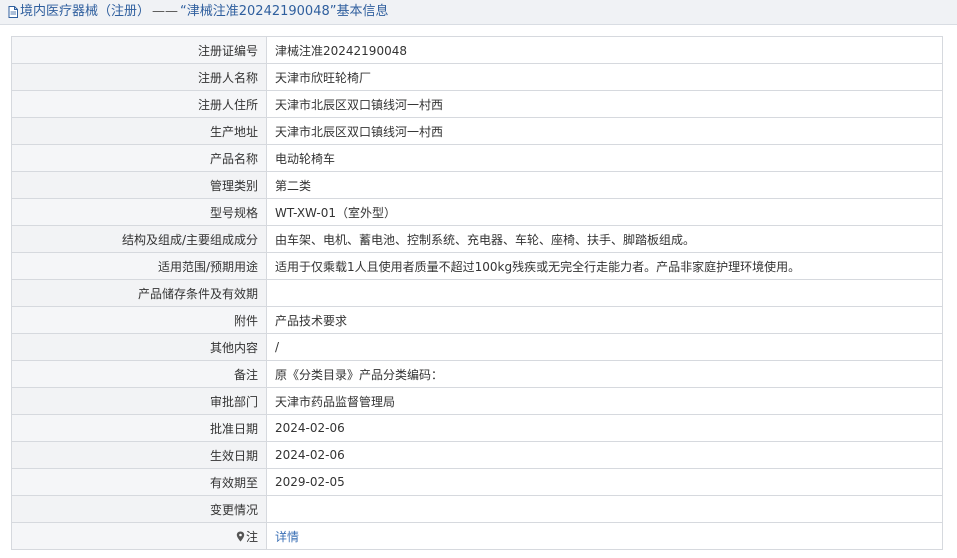 This screenshot has height=558, width=957. What do you see at coordinates (139, 401) in the screenshot?
I see `row-label: 审批部门` at bounding box center [139, 401].